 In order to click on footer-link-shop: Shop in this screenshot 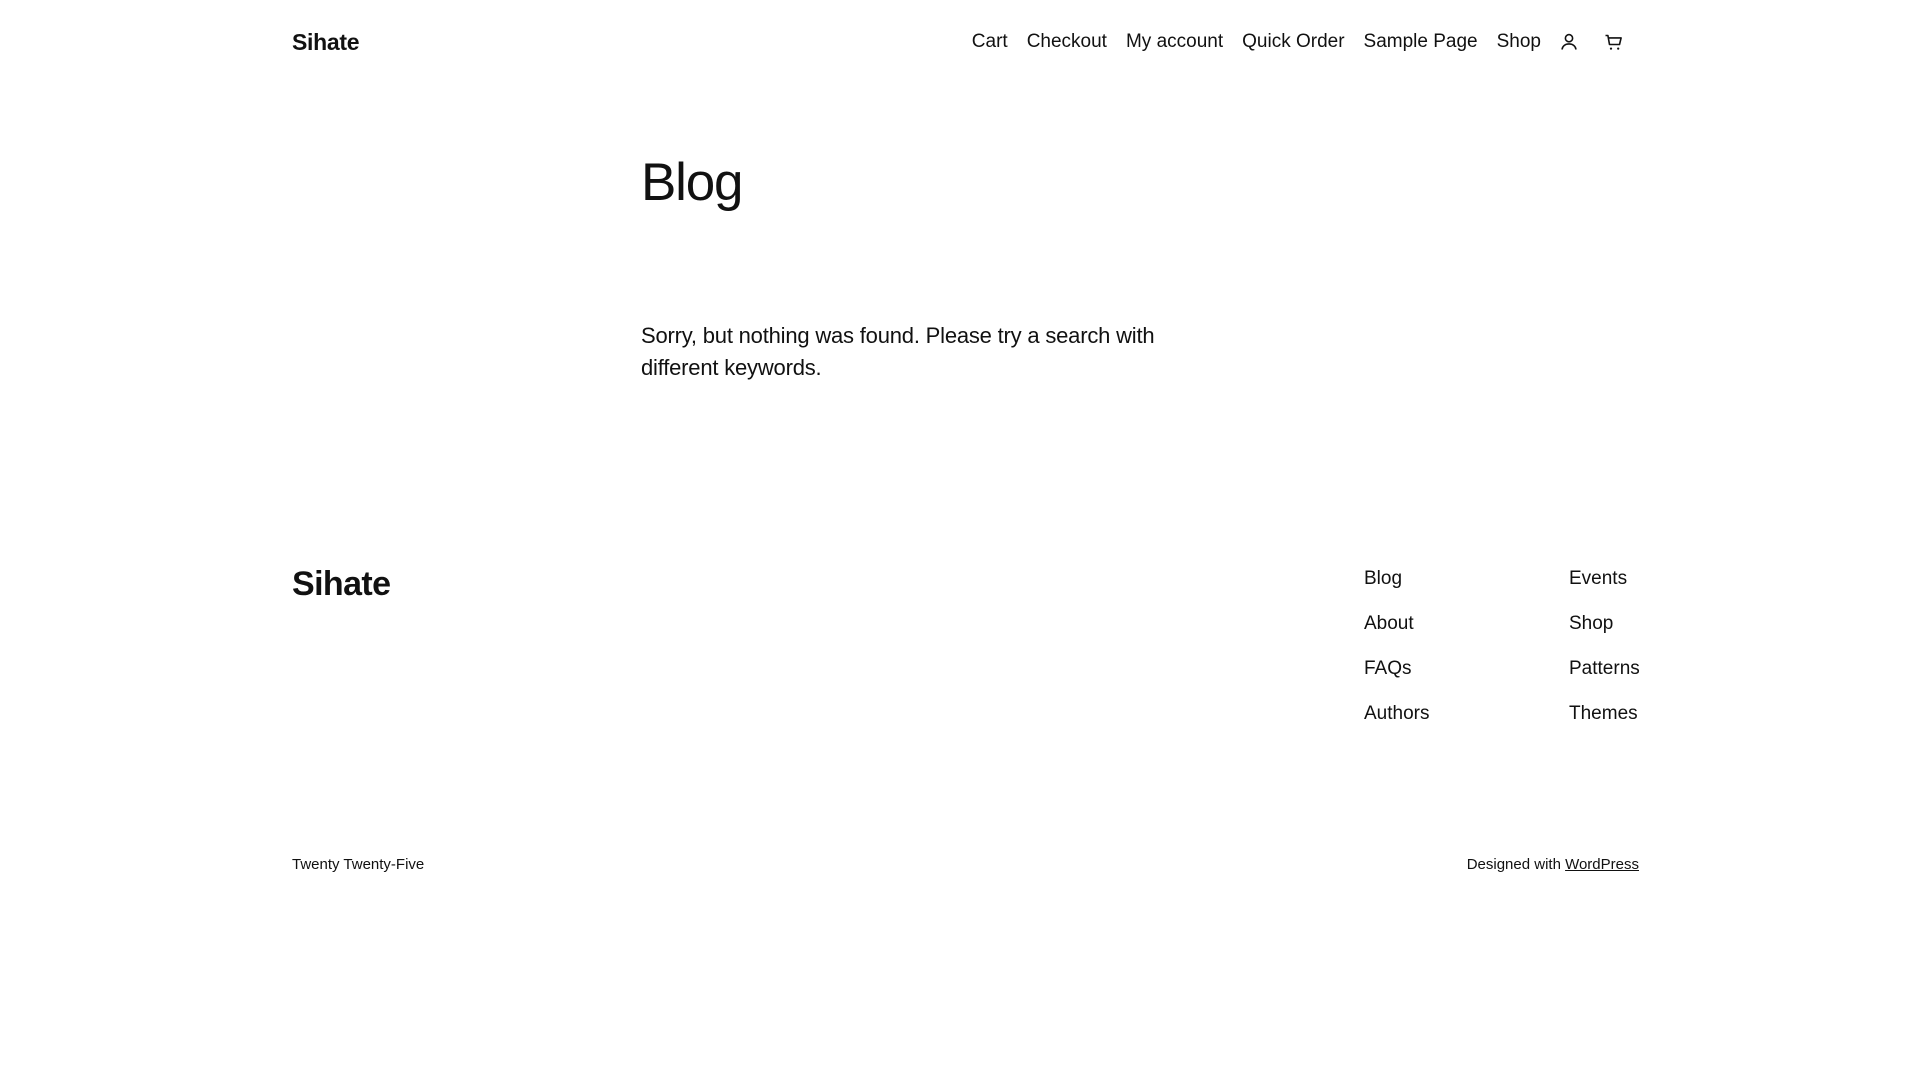, I will do `click(1591, 623)`.